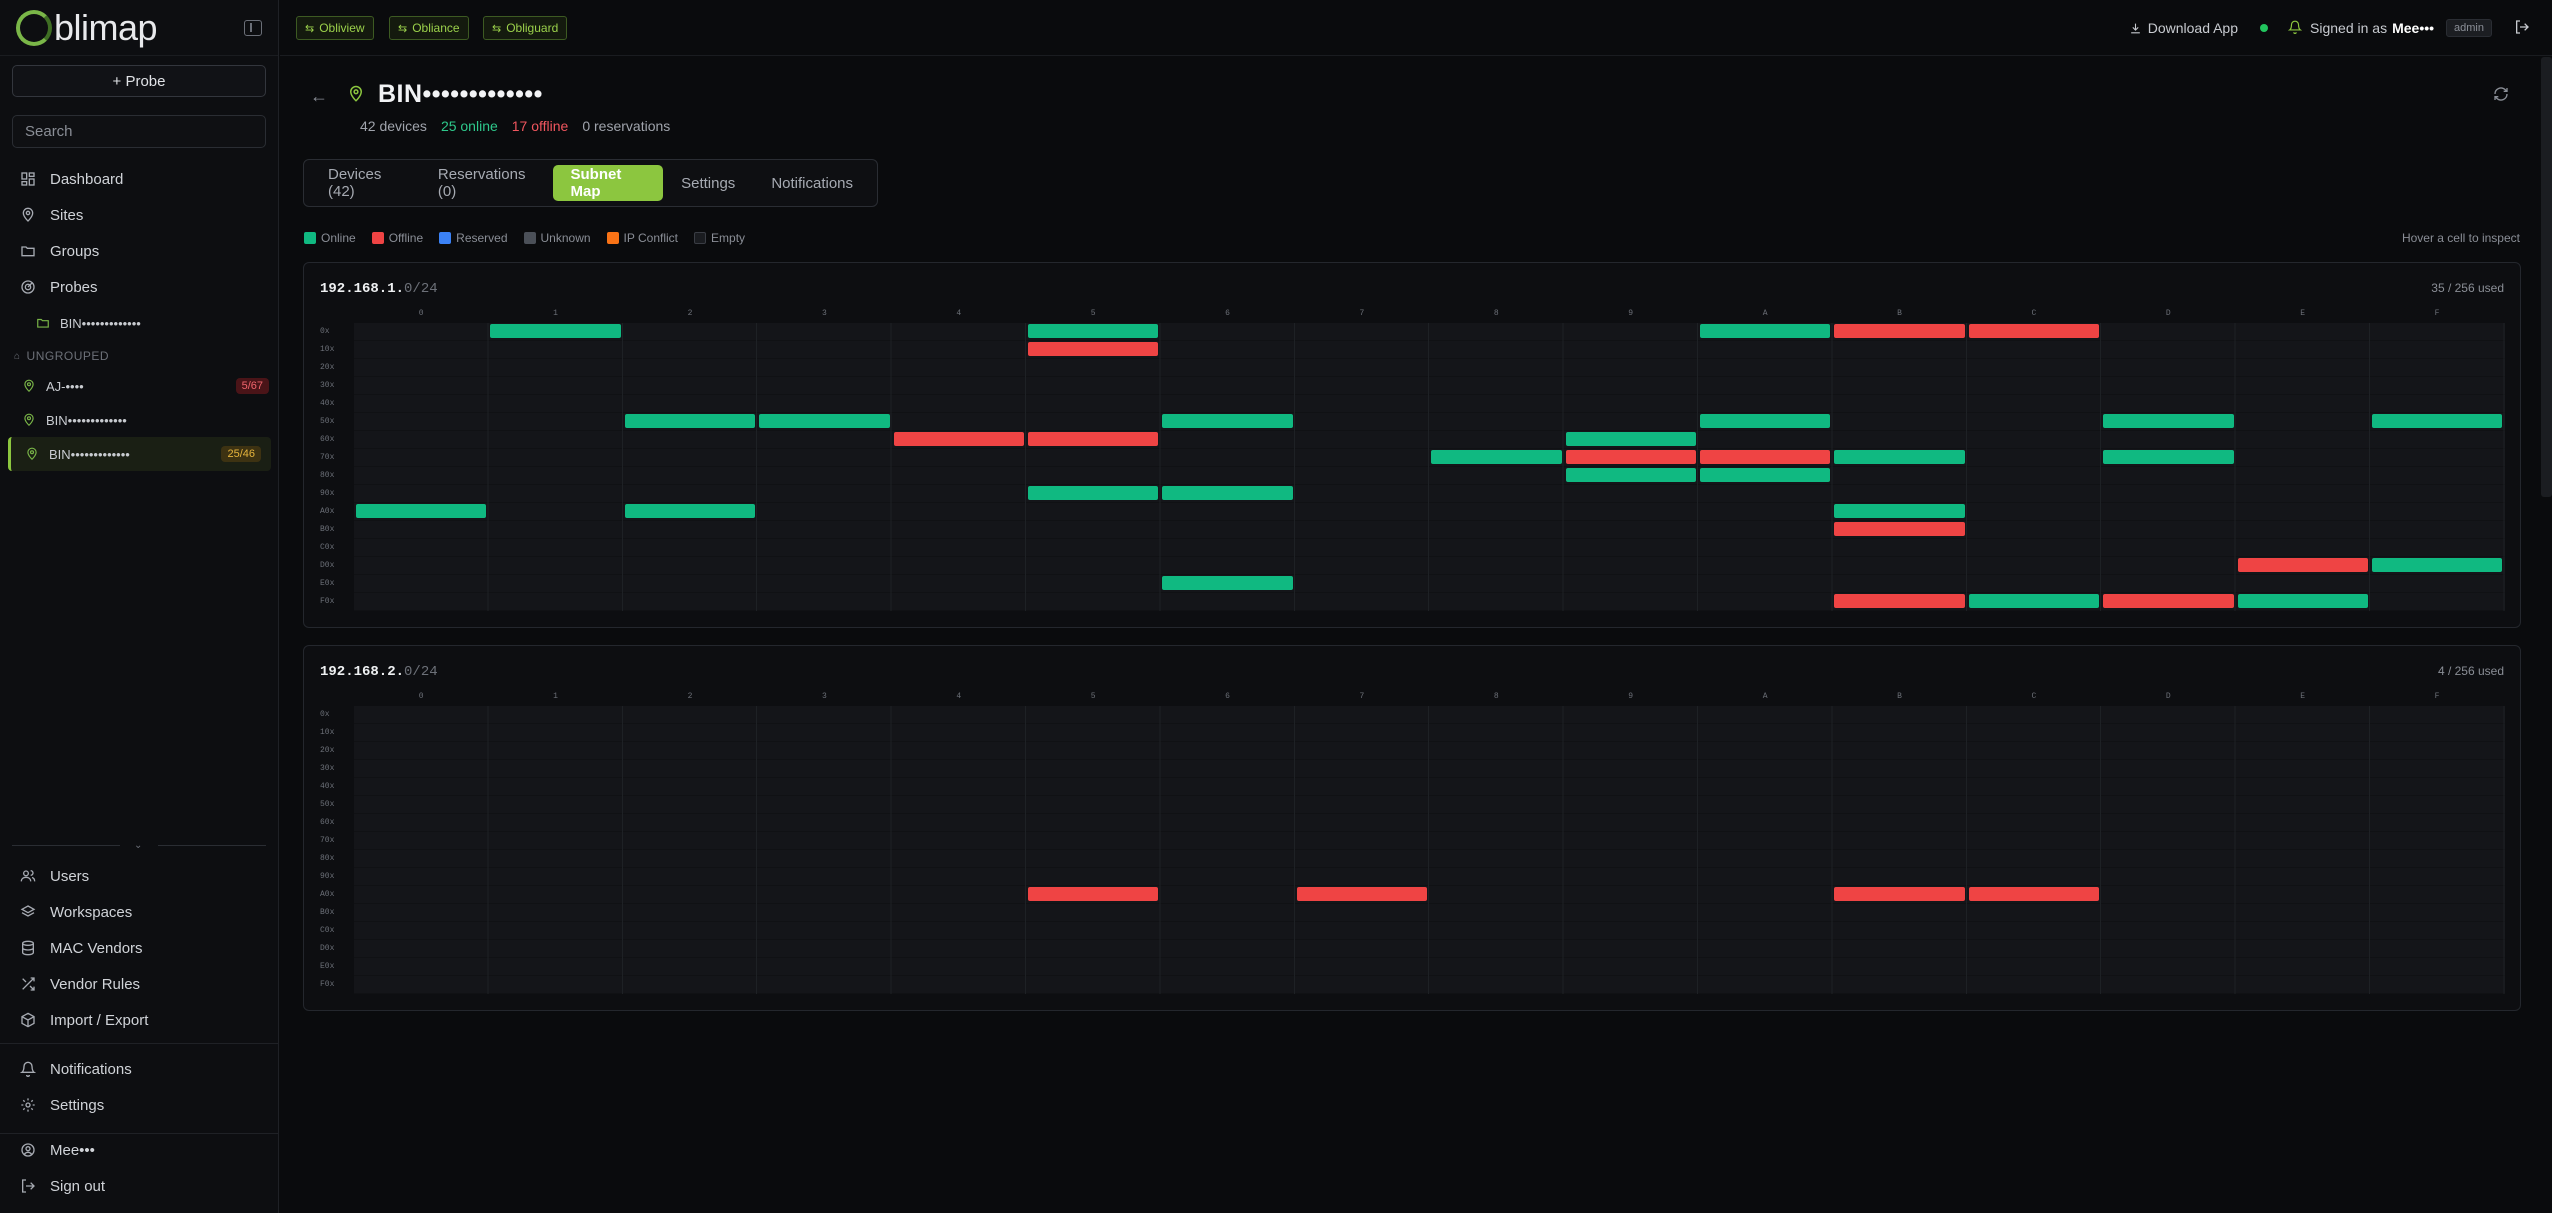 This screenshot has height=1213, width=2552. I want to click on refresh-icon, so click(2501, 94).